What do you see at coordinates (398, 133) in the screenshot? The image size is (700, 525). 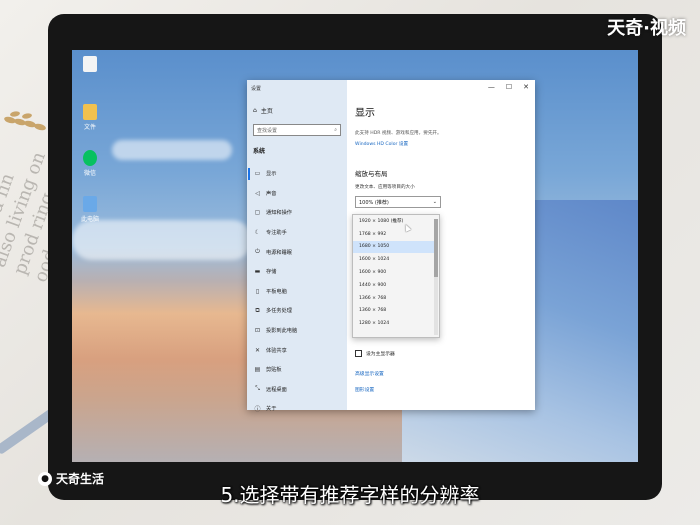 I see `hdr-note: 此支持 HDR 视频、游戏和应用，要先开。` at bounding box center [398, 133].